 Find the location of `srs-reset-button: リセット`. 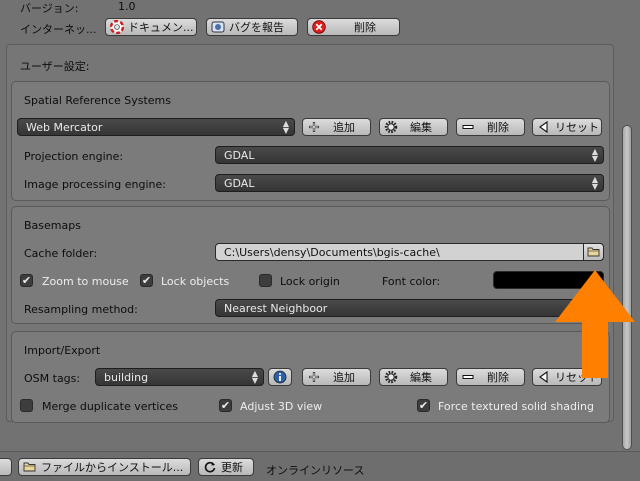

srs-reset-button: リセット is located at coordinates (567, 127).